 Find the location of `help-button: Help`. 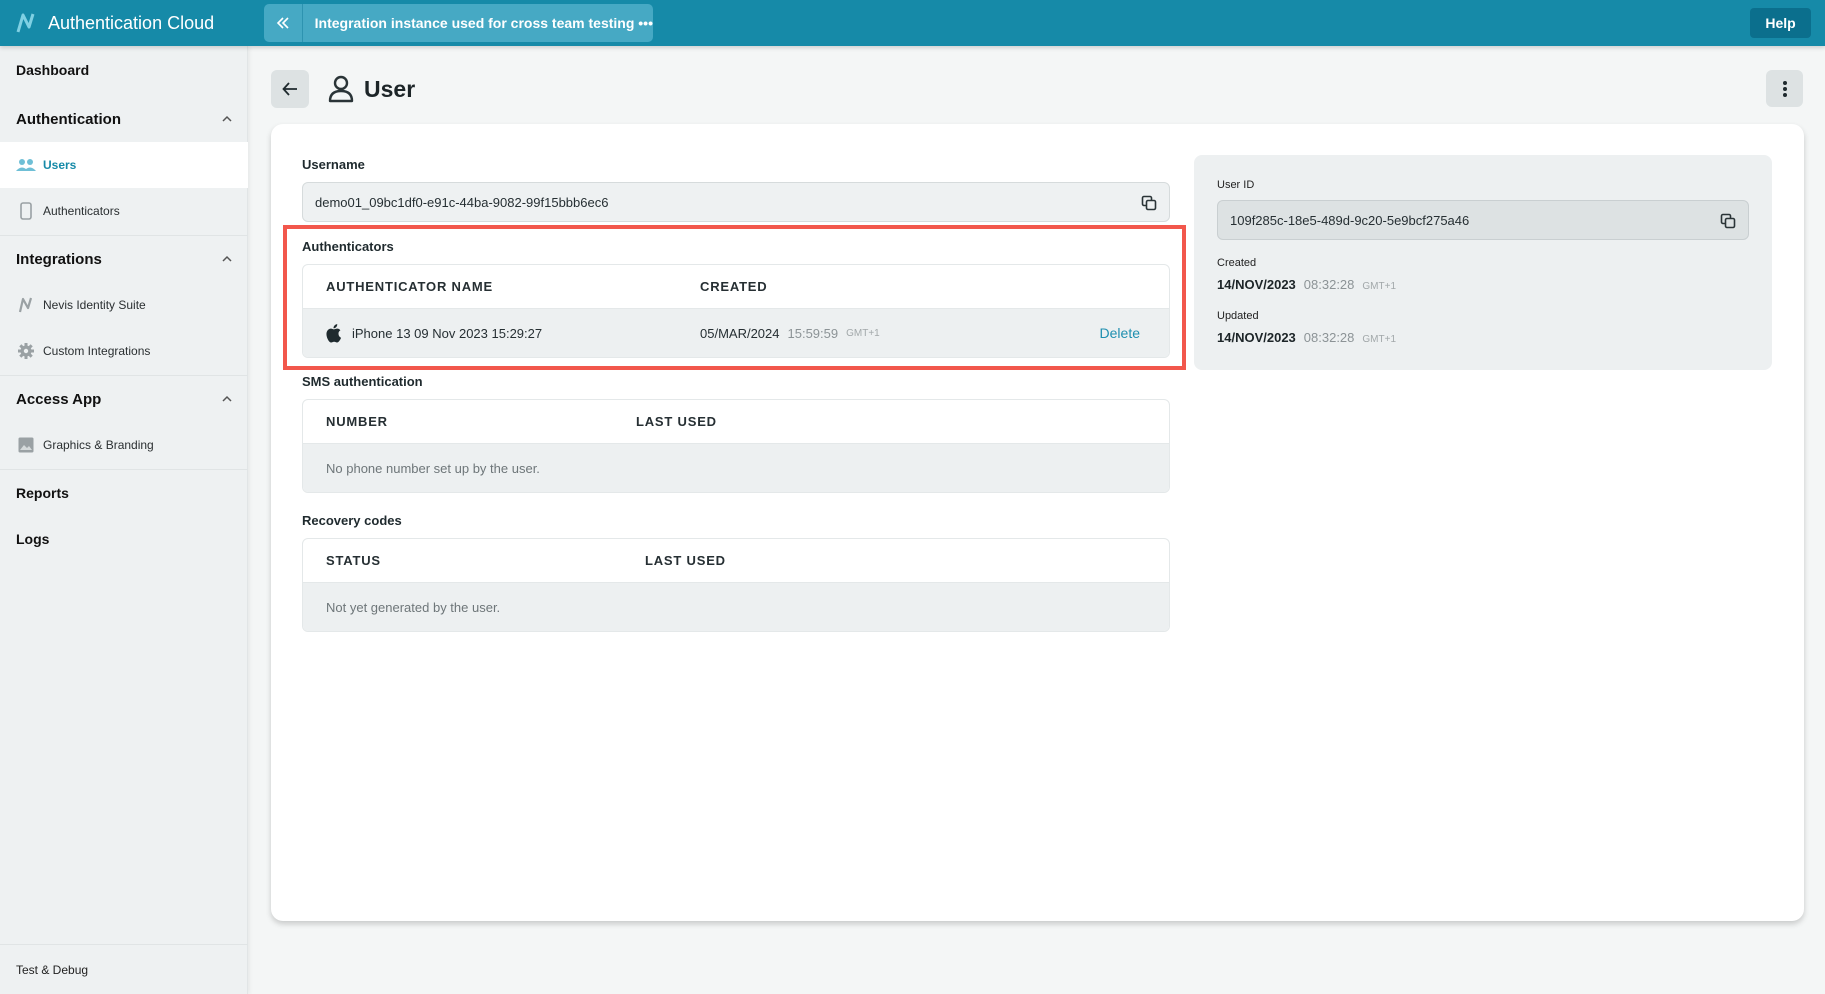

help-button: Help is located at coordinates (1780, 23).